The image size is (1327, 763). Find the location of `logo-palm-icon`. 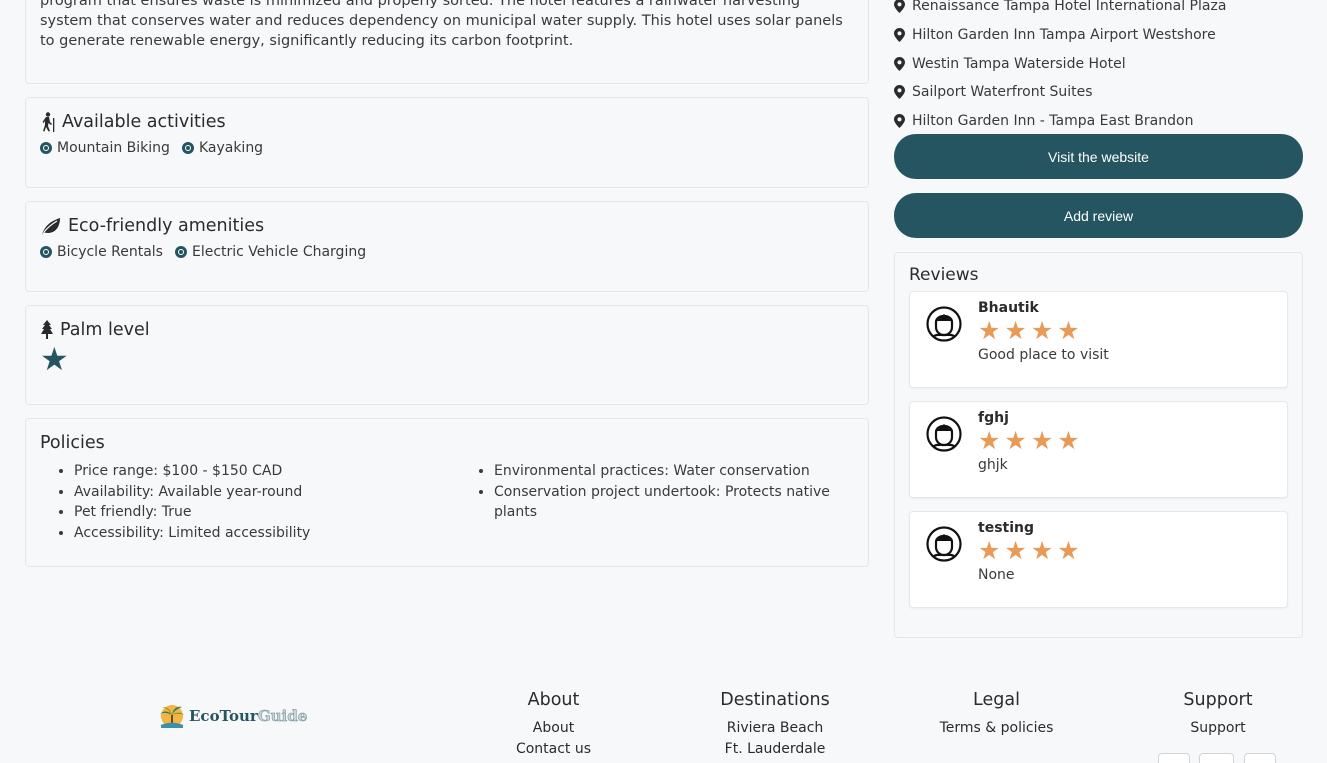

logo-palm-icon is located at coordinates (172, 716).